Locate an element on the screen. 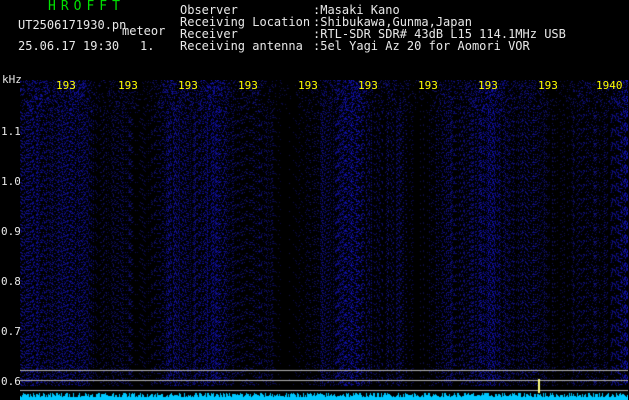 The height and width of the screenshot is (400, 629). x-tick: 1934 is located at coordinates (248, 85).